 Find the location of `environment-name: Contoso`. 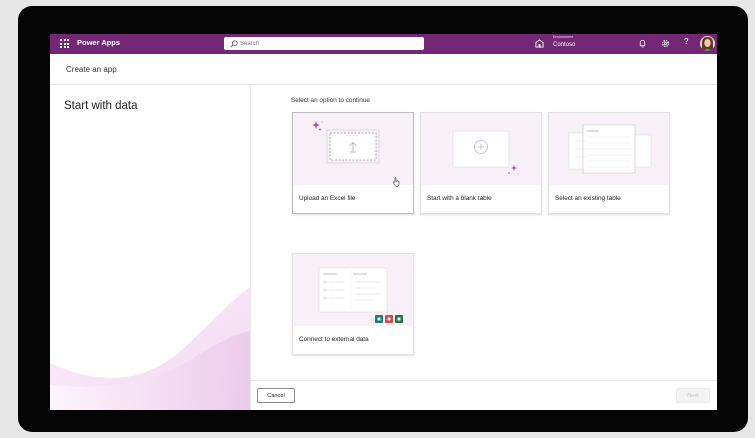

environment-name: Contoso is located at coordinates (564, 44).